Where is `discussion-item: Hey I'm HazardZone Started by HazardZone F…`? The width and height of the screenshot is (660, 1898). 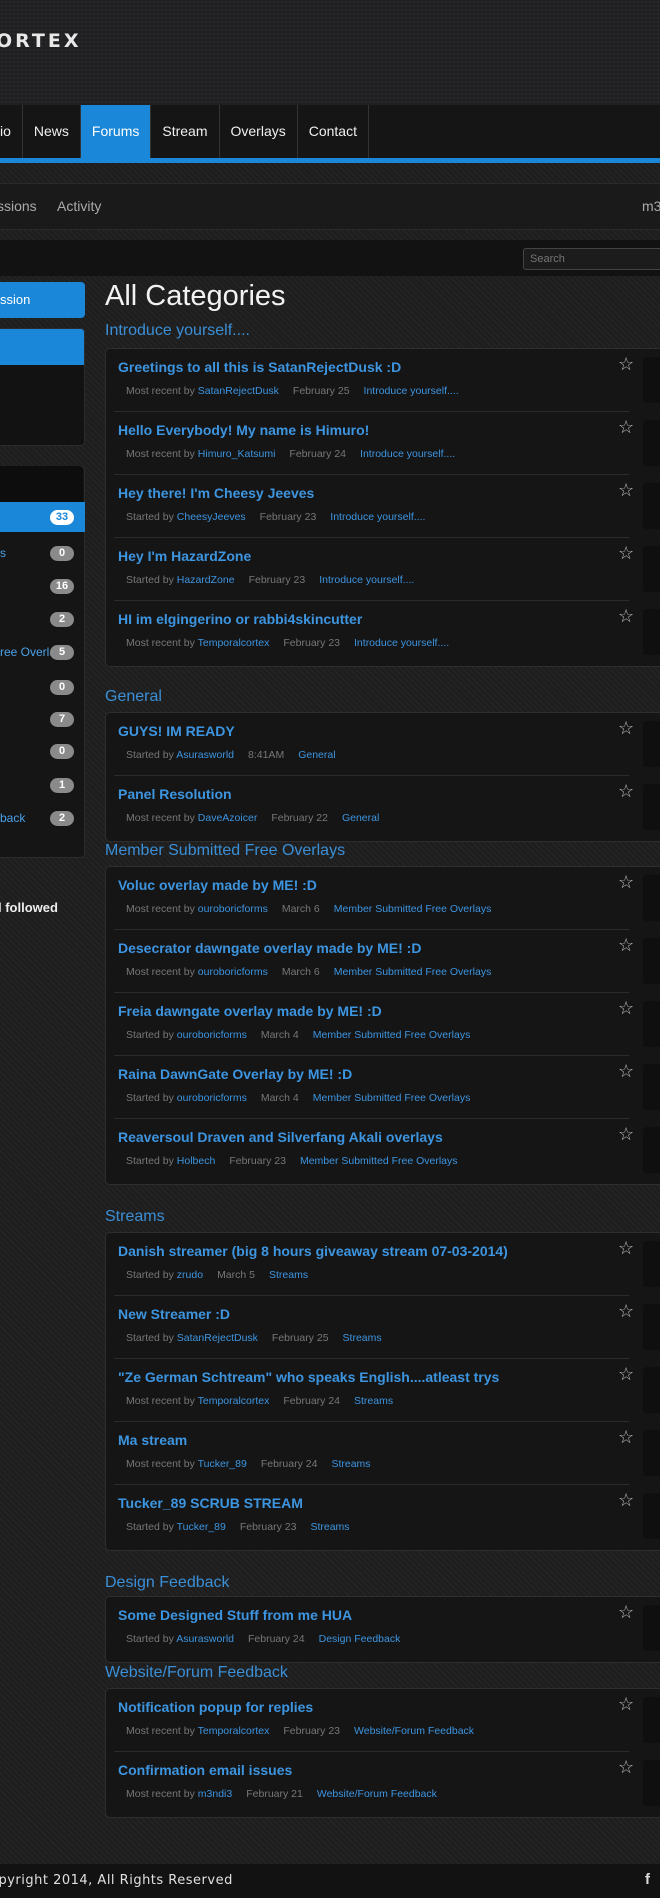 discussion-item: Hey I'm HazardZone Started by HazardZone F… is located at coordinates (371, 570).